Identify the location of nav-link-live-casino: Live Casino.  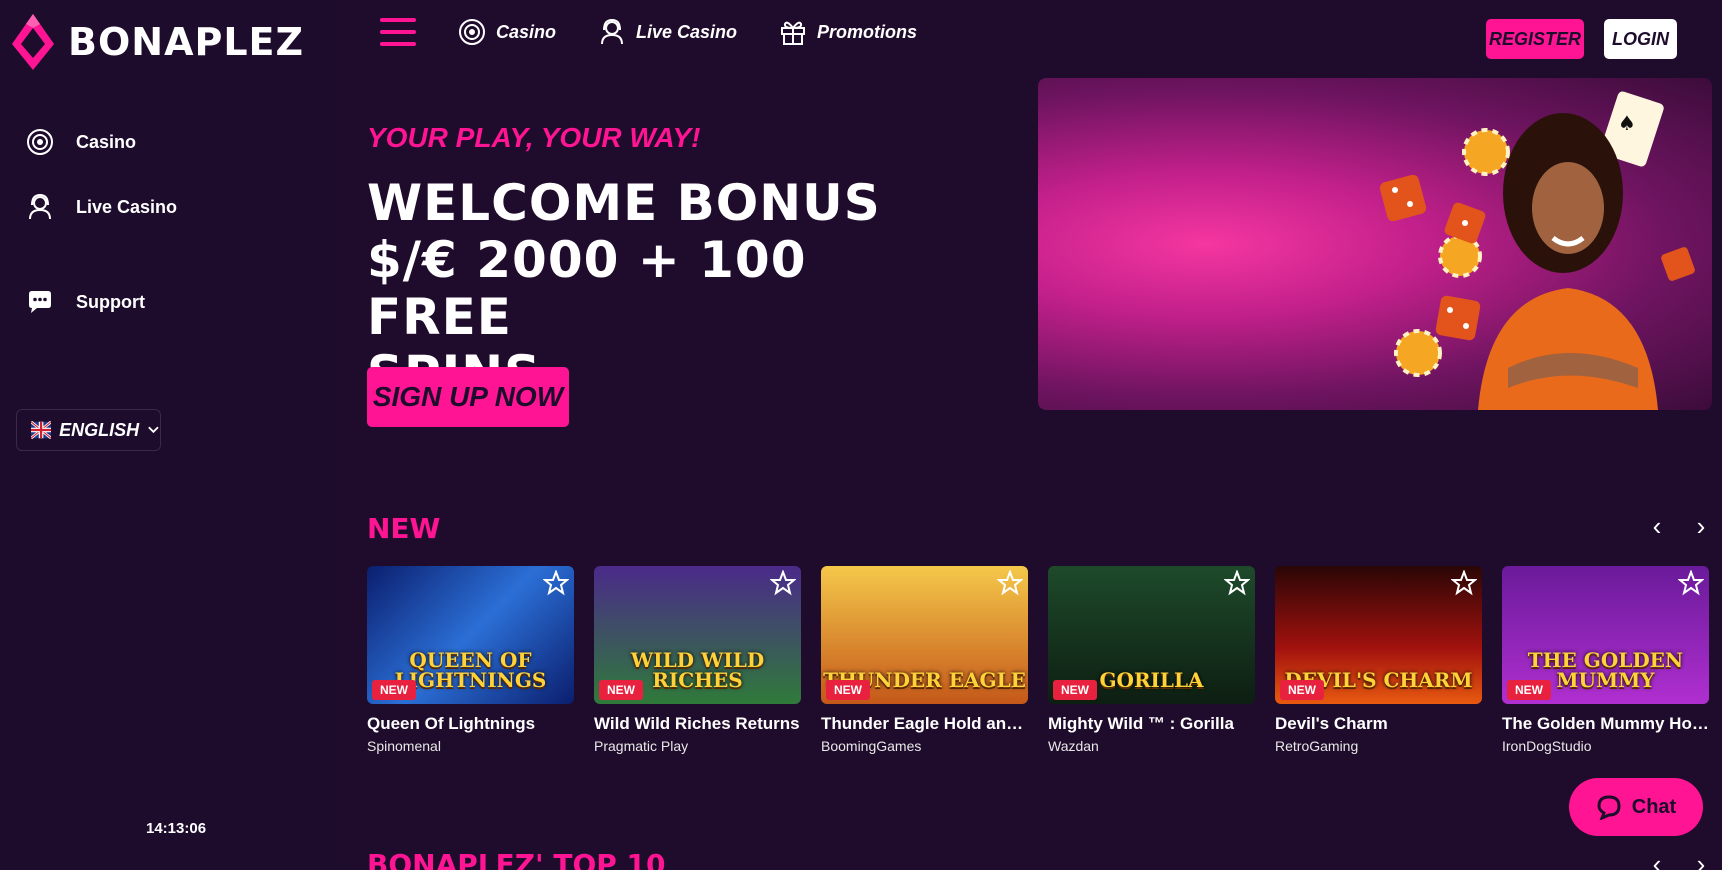
(667, 32).